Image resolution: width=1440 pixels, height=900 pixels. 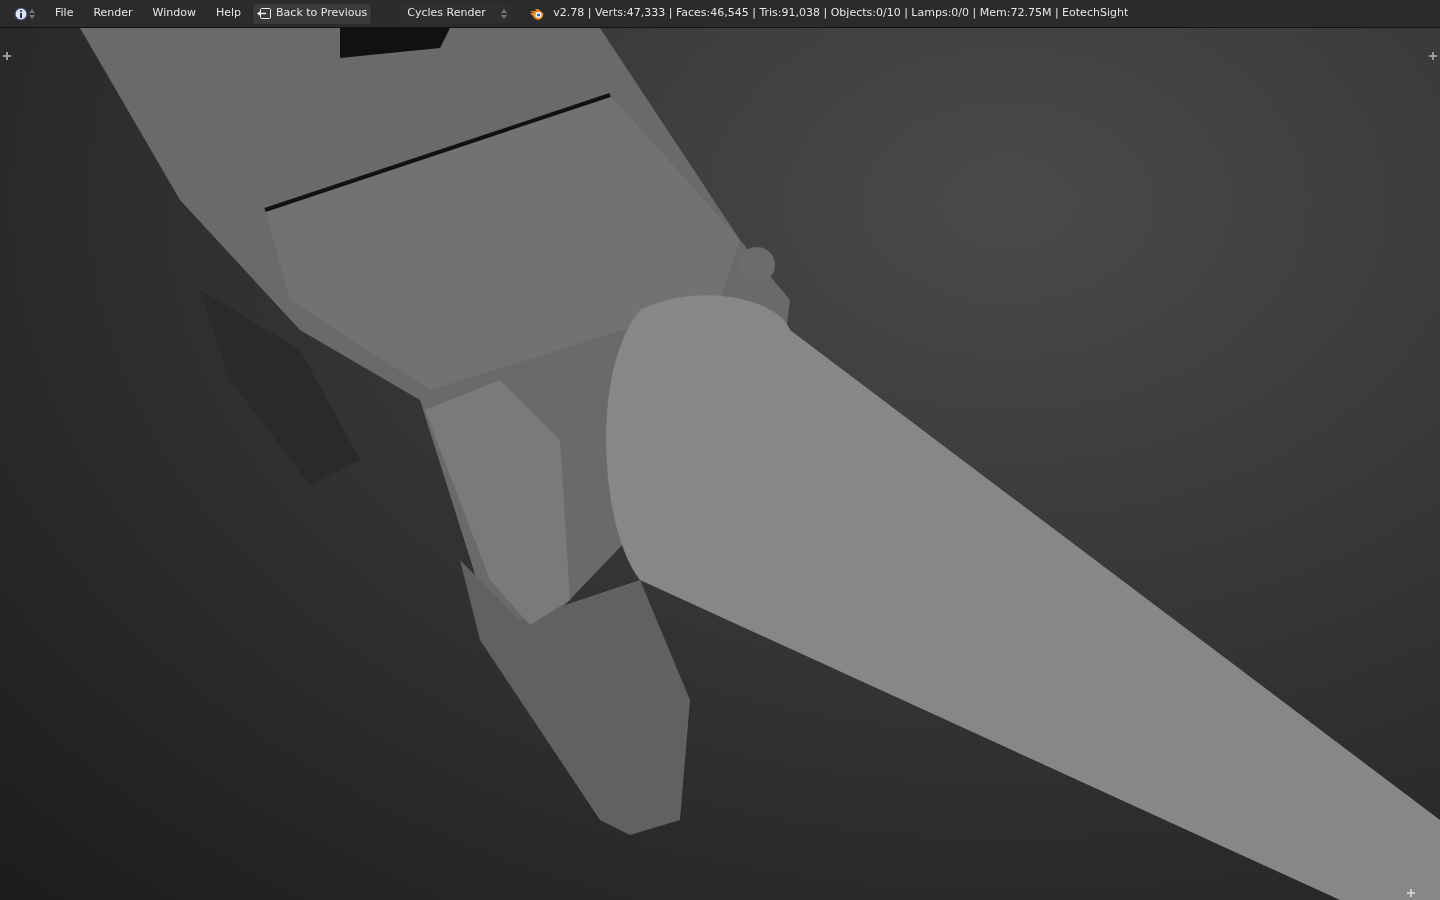 I want to click on menu-item: Render, so click(x=113, y=13).